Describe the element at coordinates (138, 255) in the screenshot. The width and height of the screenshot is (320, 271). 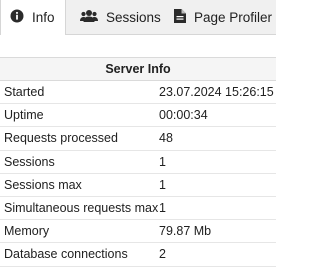
I see `table-row: Database connections 2` at that location.